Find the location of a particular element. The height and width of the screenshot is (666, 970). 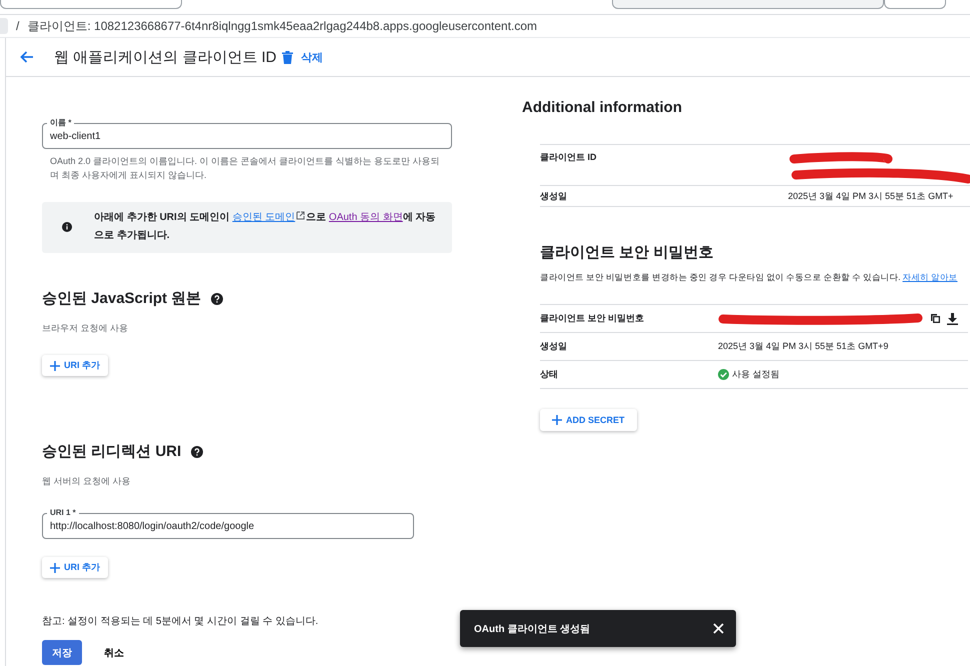

secret-description: 클라이언트 보안 비밀번호를 변경하는 중인 경우 다운타임 없이 수동으로 순환할 수 있습니다. 자세히 알아보 is located at coordinates (749, 278).